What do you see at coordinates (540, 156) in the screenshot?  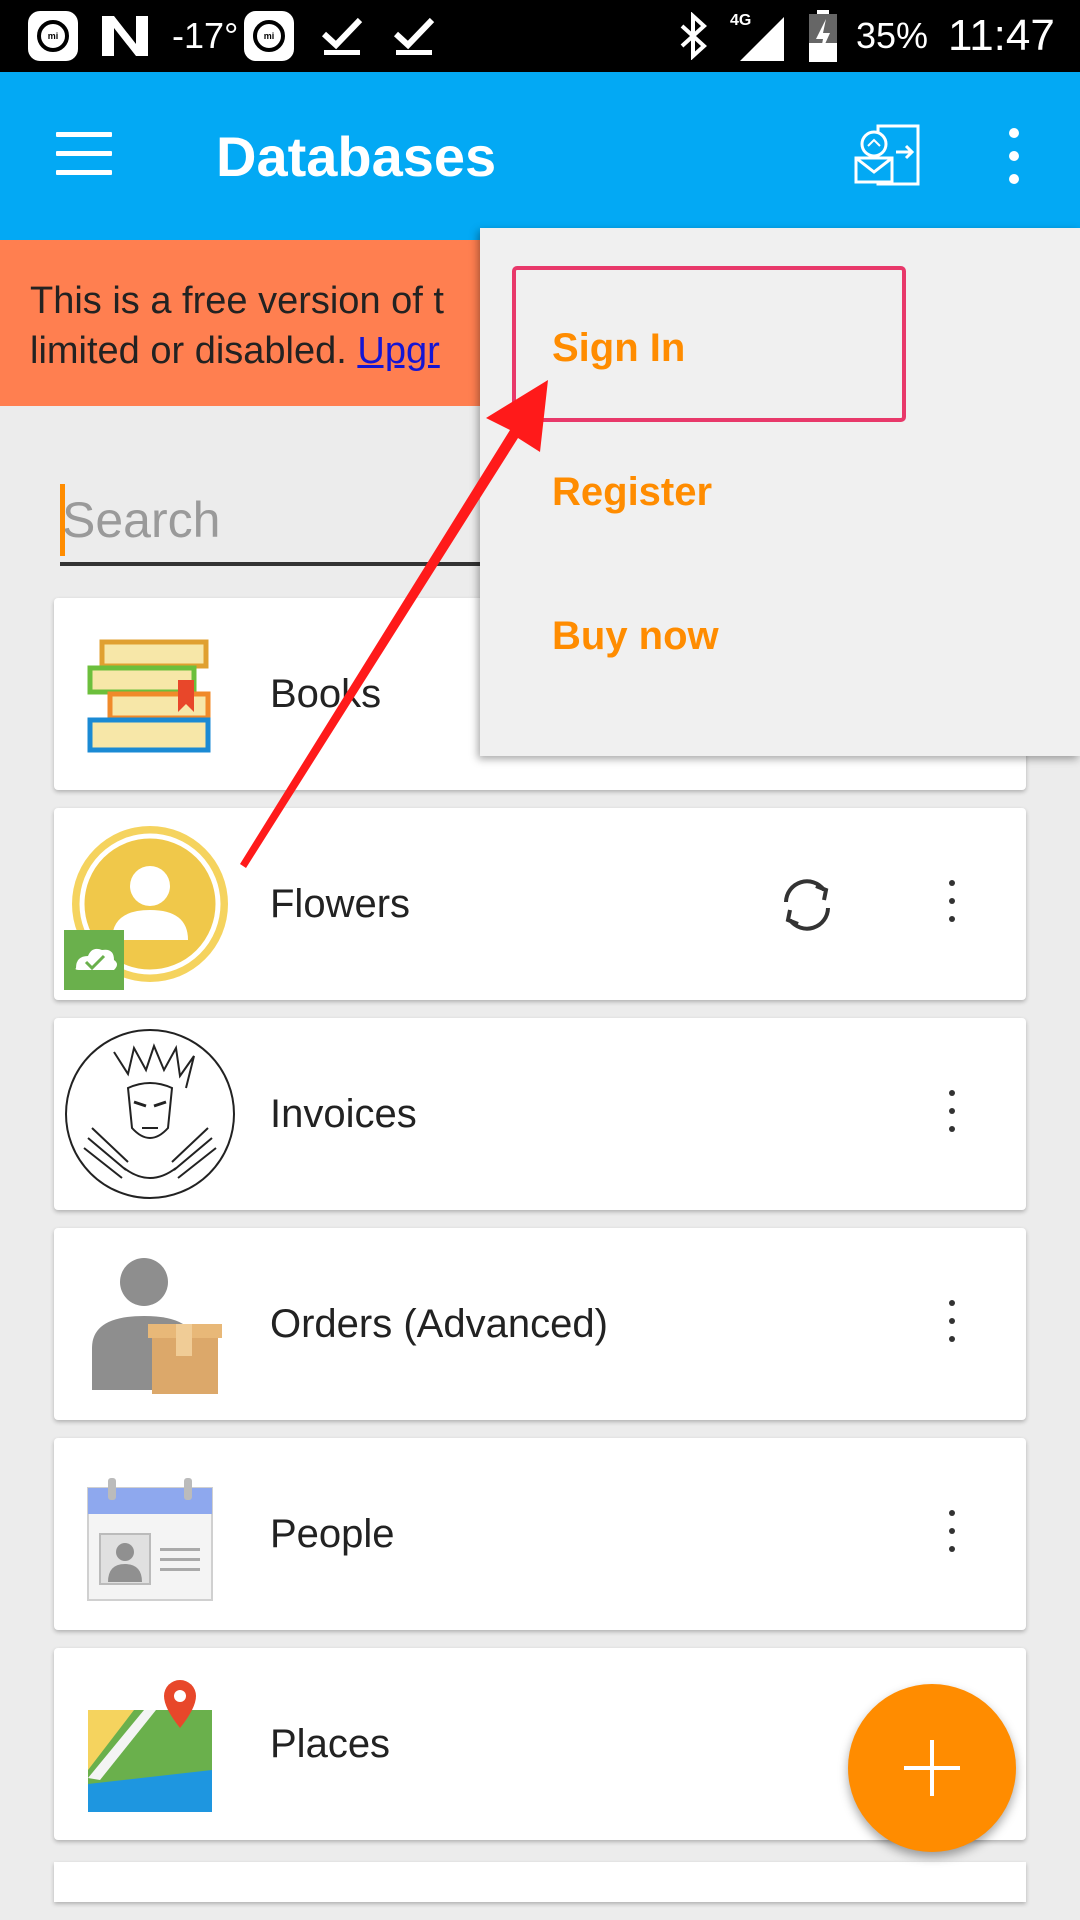 I see `app-bar: Databases` at bounding box center [540, 156].